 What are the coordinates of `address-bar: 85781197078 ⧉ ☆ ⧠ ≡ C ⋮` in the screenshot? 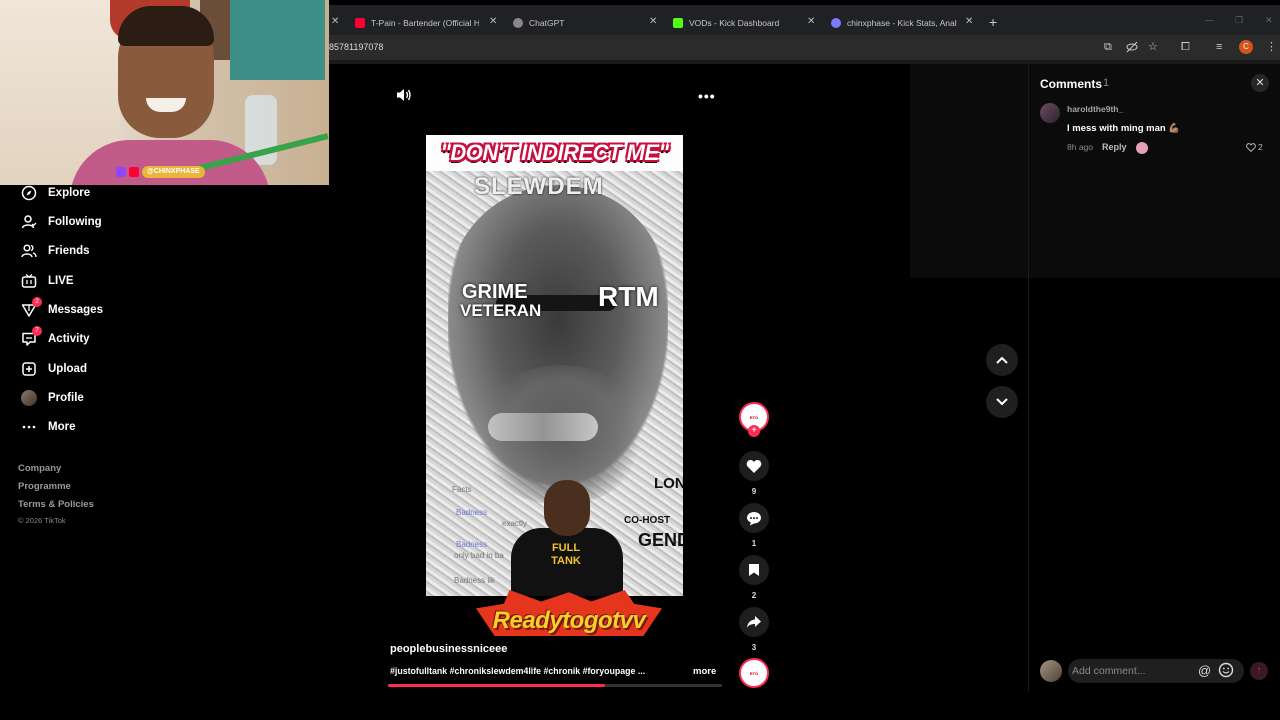 It's located at (804, 47).